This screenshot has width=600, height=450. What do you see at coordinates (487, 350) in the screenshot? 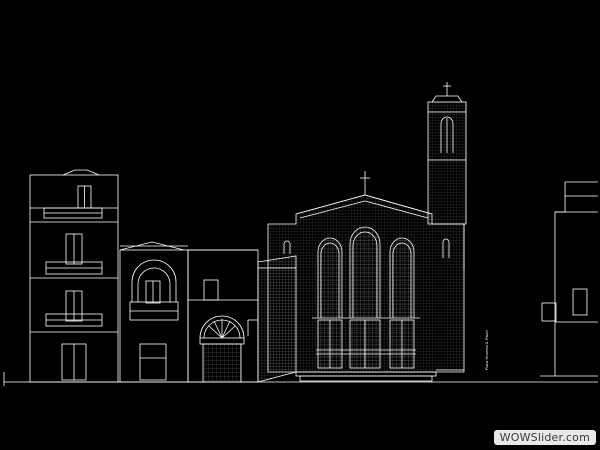
I see `vertical-annotation: Piana Vincenzo A. Pacini` at bounding box center [487, 350].